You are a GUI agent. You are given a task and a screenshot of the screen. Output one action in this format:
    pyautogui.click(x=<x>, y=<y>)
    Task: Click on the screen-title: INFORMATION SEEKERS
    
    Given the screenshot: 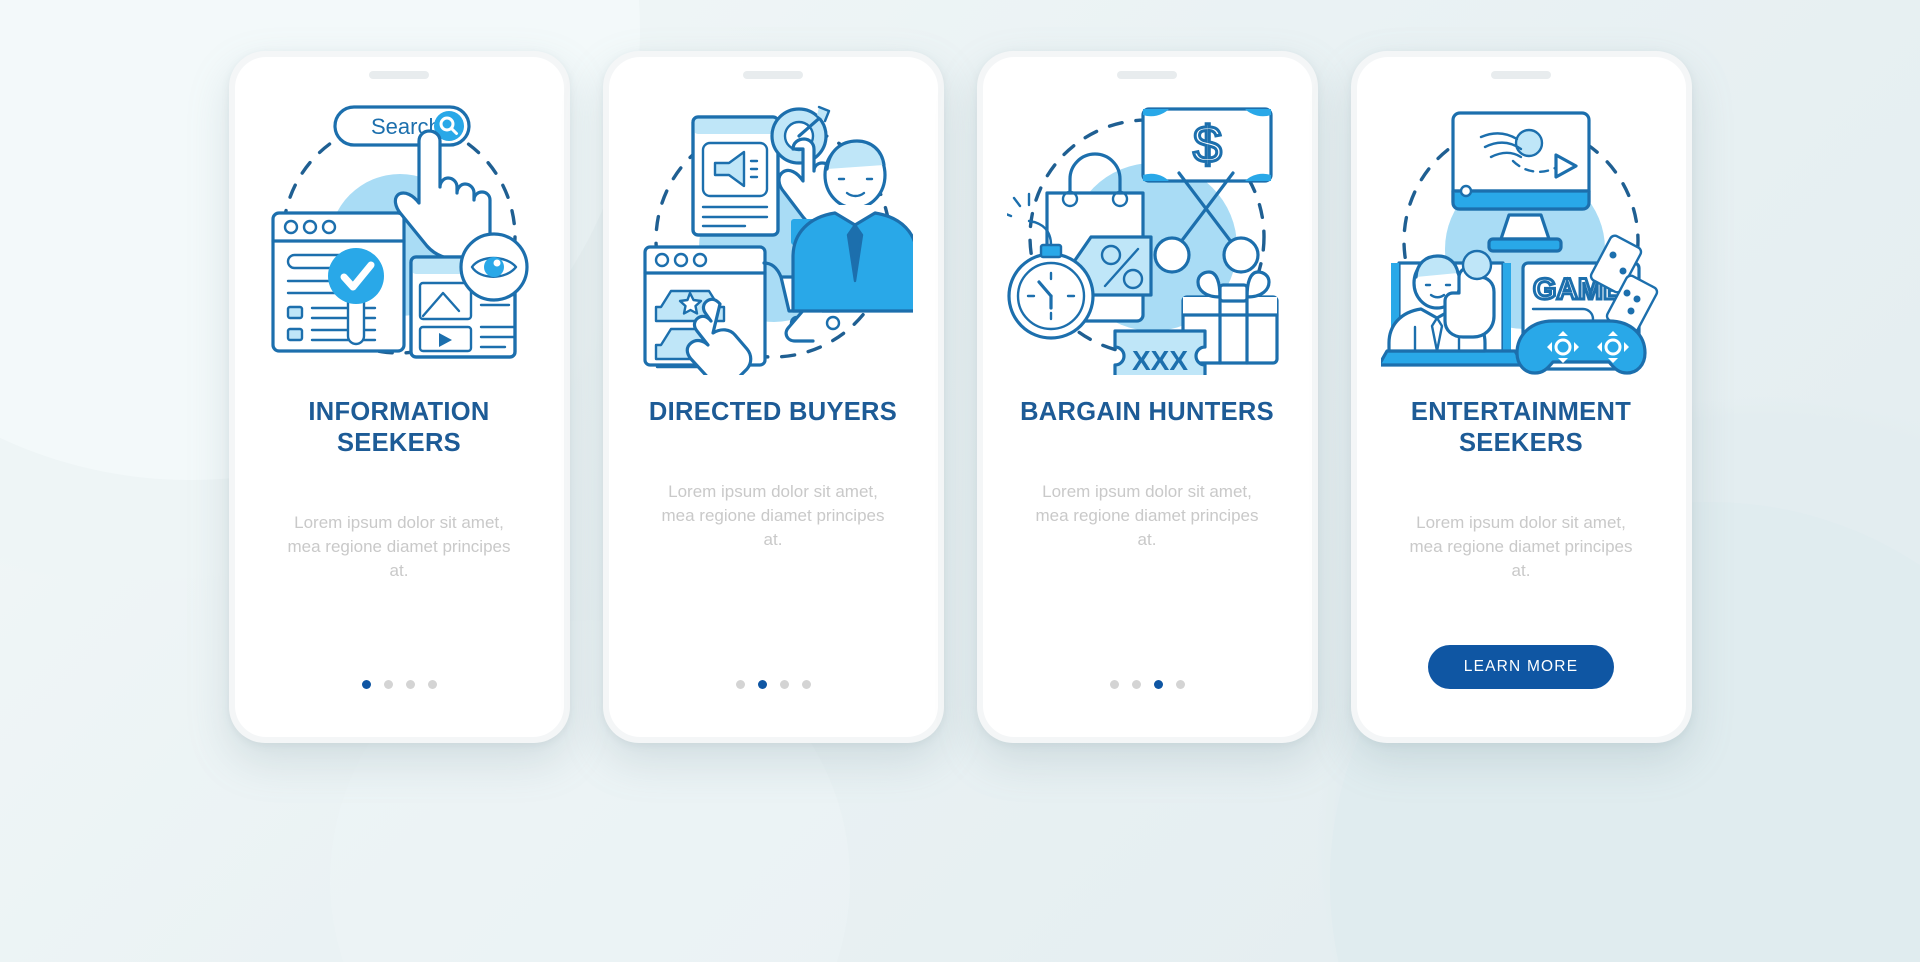 What is the action you would take?
    pyautogui.click(x=399, y=428)
    